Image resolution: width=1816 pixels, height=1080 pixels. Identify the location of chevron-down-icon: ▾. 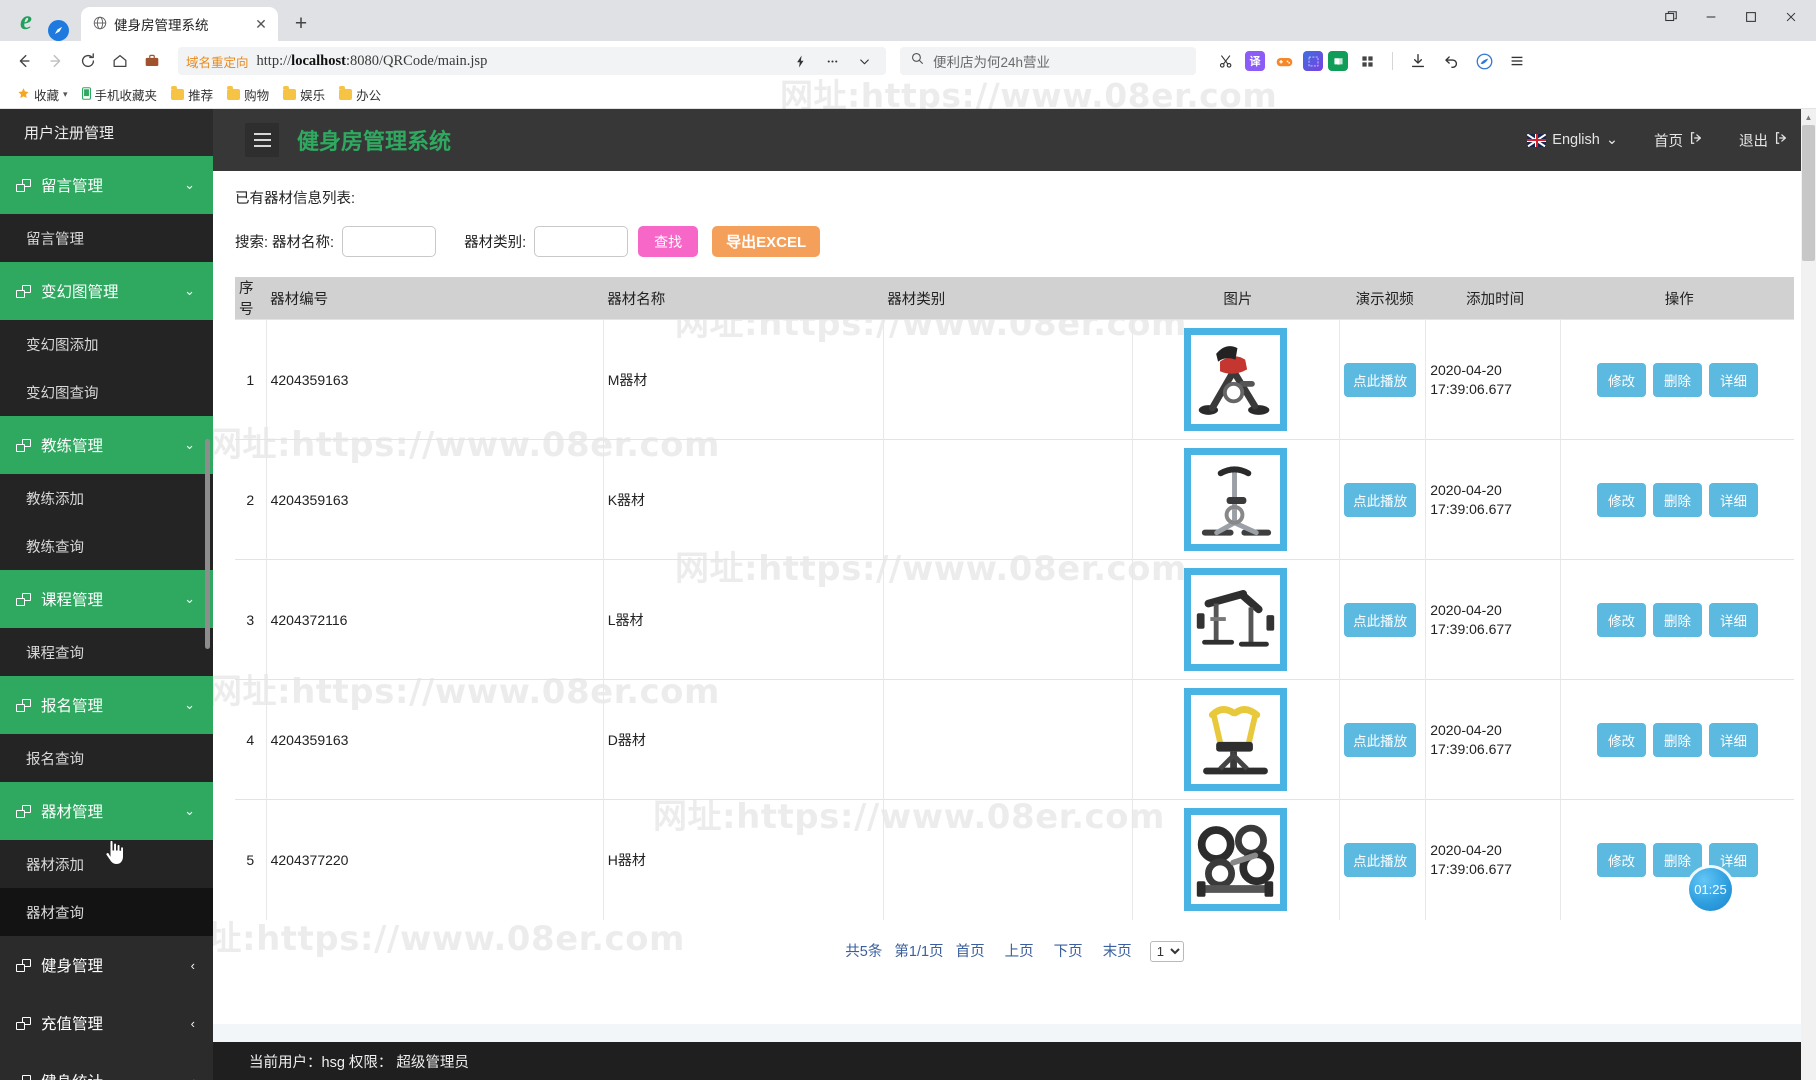
(65, 94).